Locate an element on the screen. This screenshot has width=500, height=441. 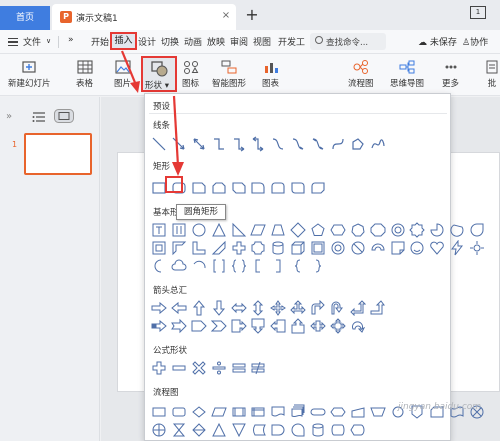
freeform-shape is located at coordinates (358, 144).